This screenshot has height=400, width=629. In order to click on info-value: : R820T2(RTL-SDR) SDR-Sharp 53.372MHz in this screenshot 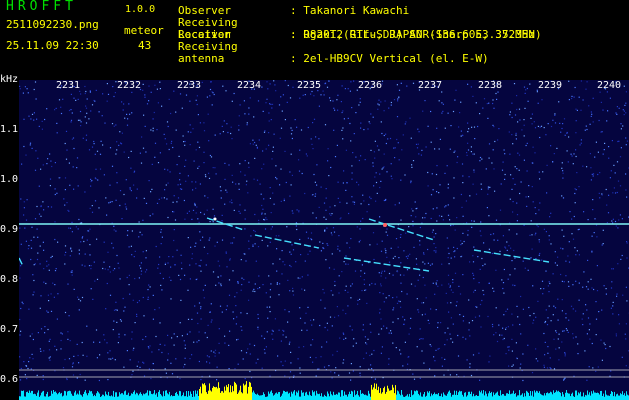, I will do `click(413, 34)`.